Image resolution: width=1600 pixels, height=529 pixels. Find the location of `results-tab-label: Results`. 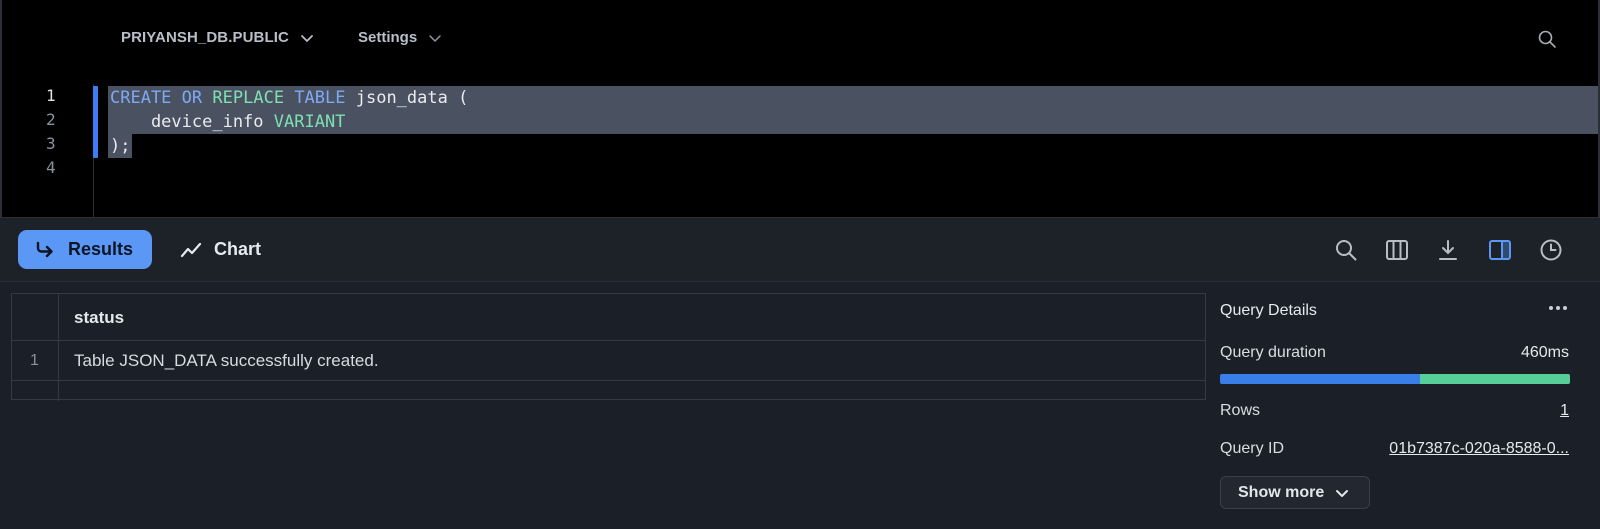

results-tab-label: Results is located at coordinates (101, 249).